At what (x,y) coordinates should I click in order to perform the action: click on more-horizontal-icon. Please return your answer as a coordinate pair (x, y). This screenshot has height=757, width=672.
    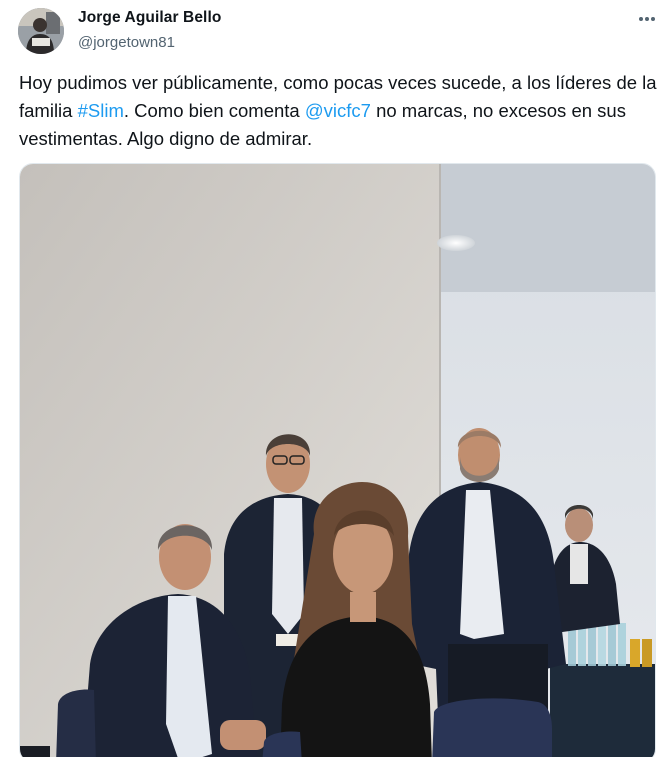
    Looking at the image, I should click on (647, 19).